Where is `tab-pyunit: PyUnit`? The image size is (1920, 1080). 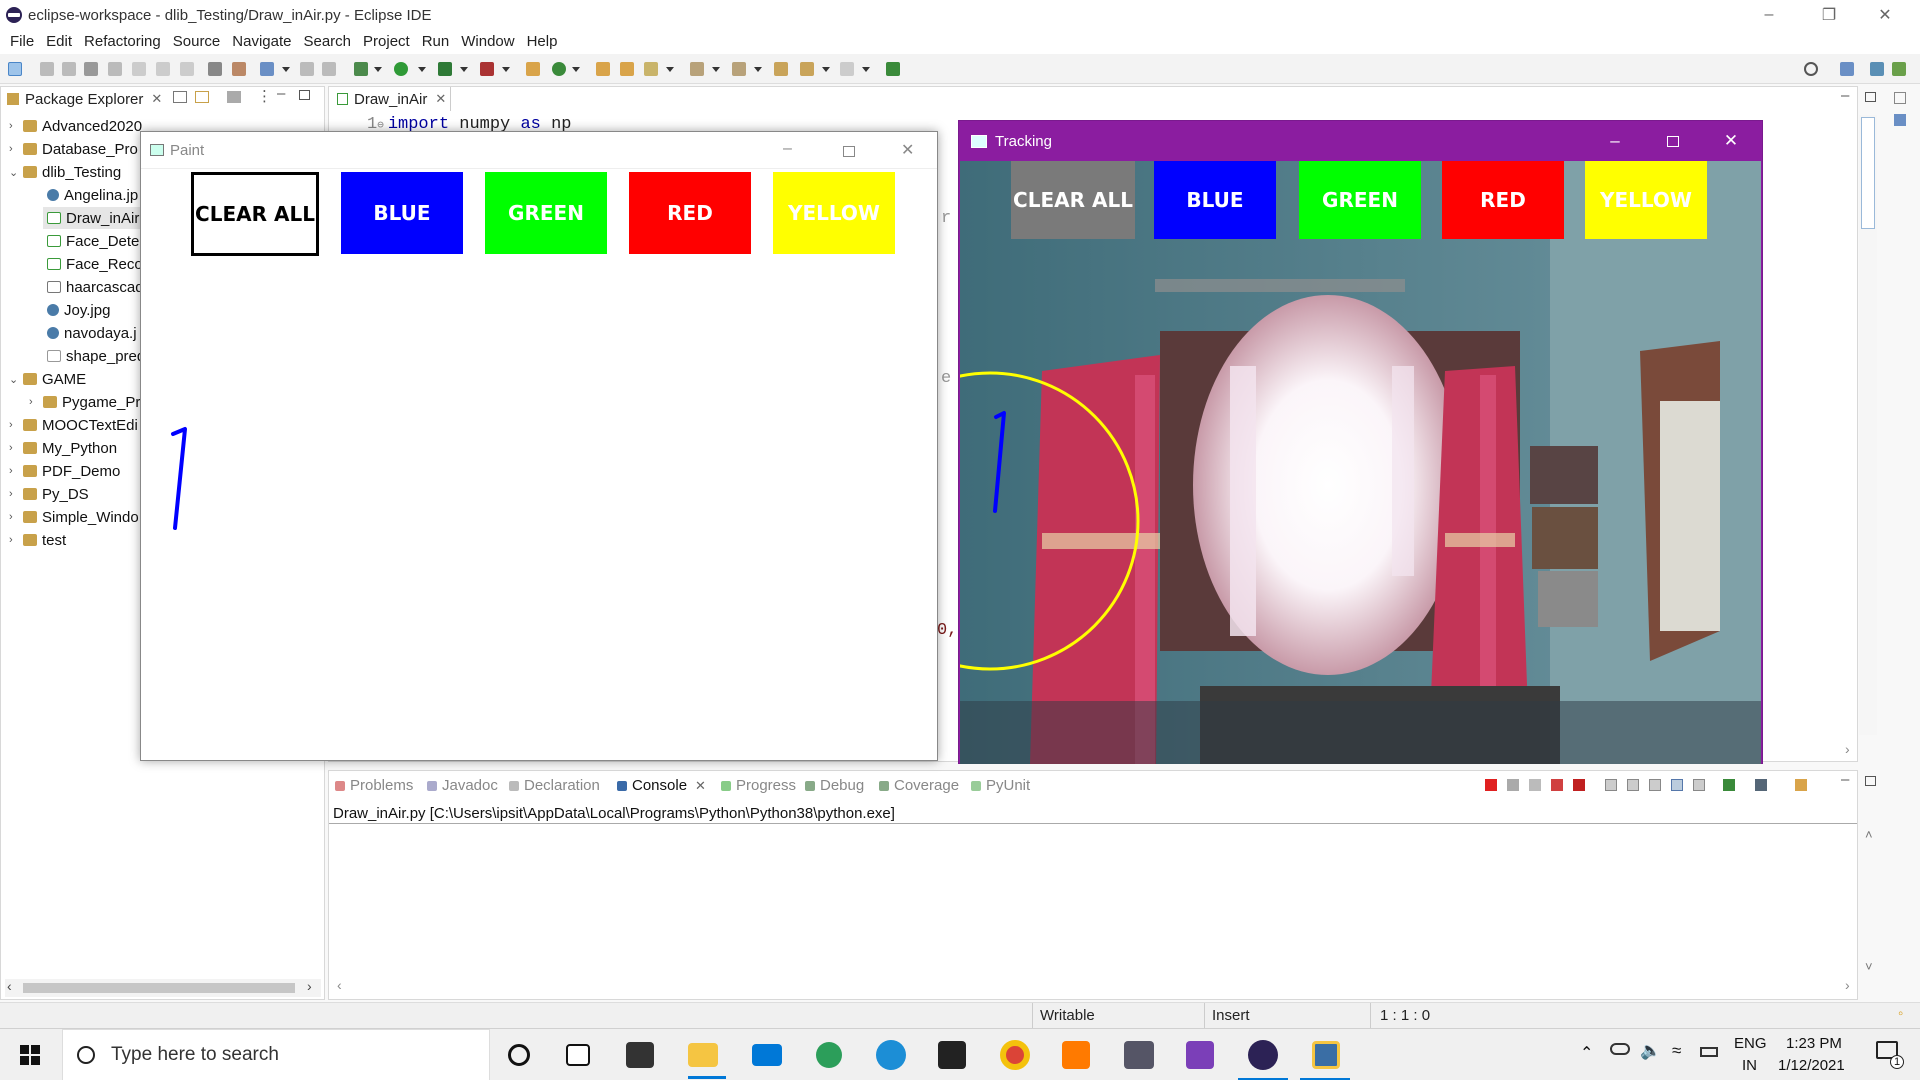 tab-pyunit: PyUnit is located at coordinates (1000, 785).